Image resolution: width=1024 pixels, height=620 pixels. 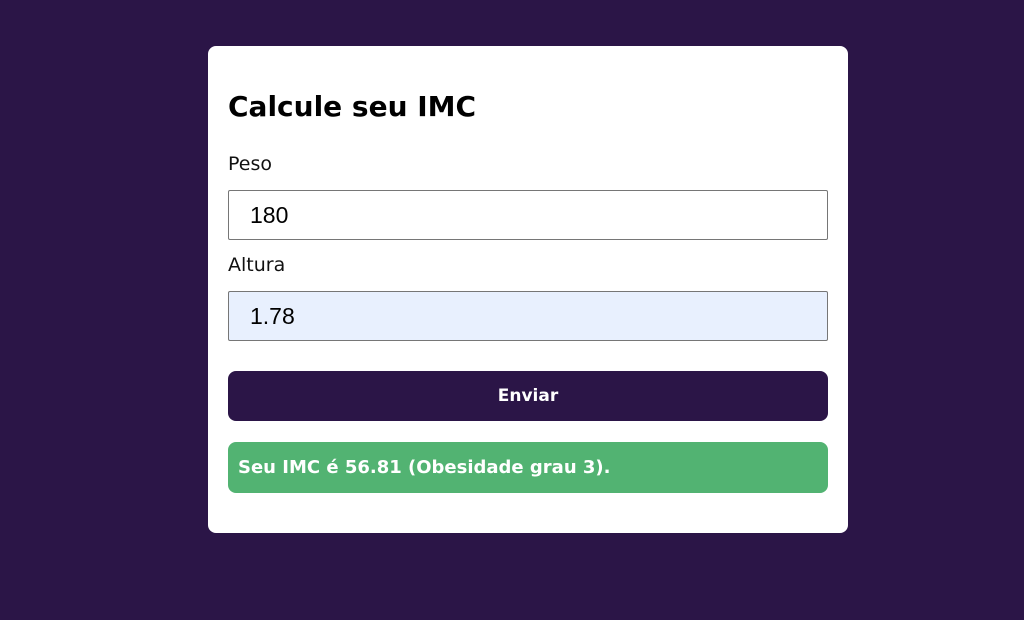 What do you see at coordinates (352, 106) in the screenshot?
I see `page-title: Calcule seu IMC` at bounding box center [352, 106].